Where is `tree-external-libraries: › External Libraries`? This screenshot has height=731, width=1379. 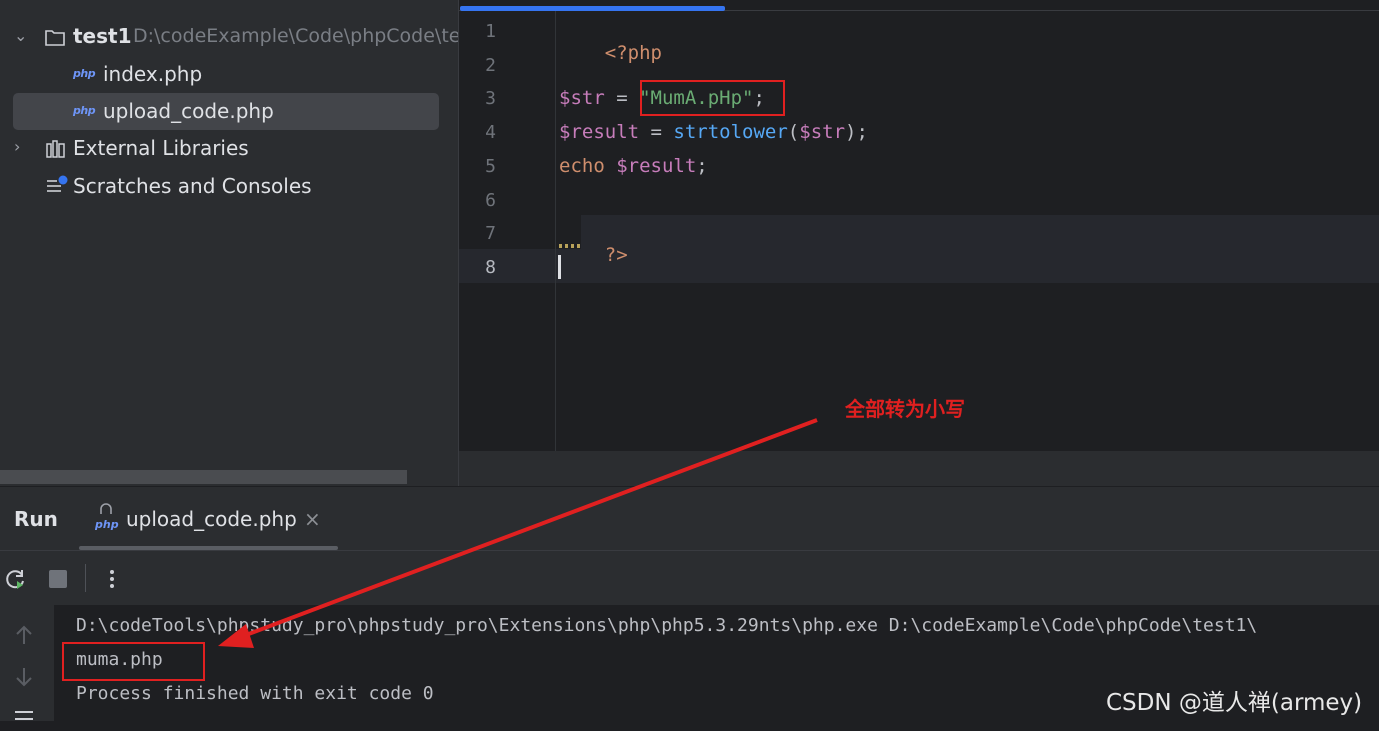
tree-external-libraries: › External Libraries is located at coordinates (229, 149).